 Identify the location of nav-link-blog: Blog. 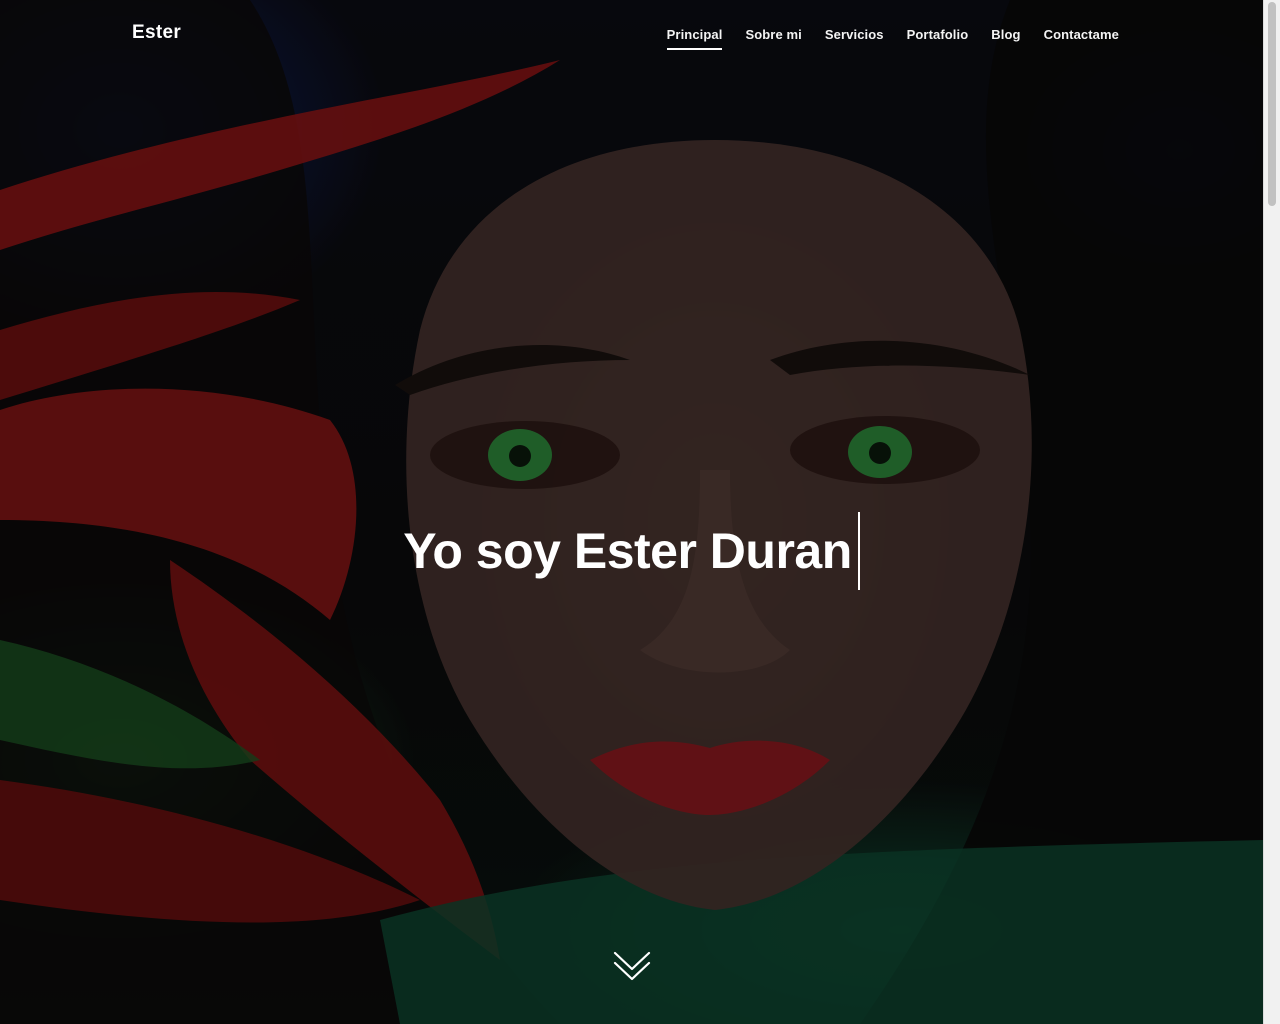
(1005, 34).